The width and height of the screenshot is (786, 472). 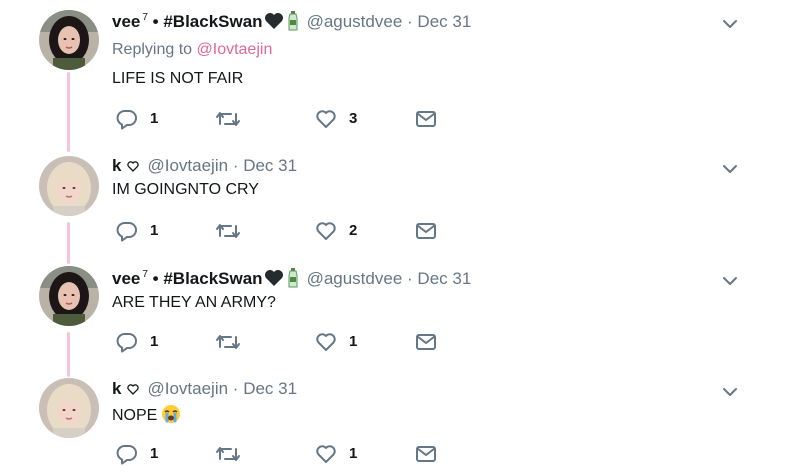 What do you see at coordinates (133, 390) in the screenshot?
I see `heart-outline-emoji-icon` at bounding box center [133, 390].